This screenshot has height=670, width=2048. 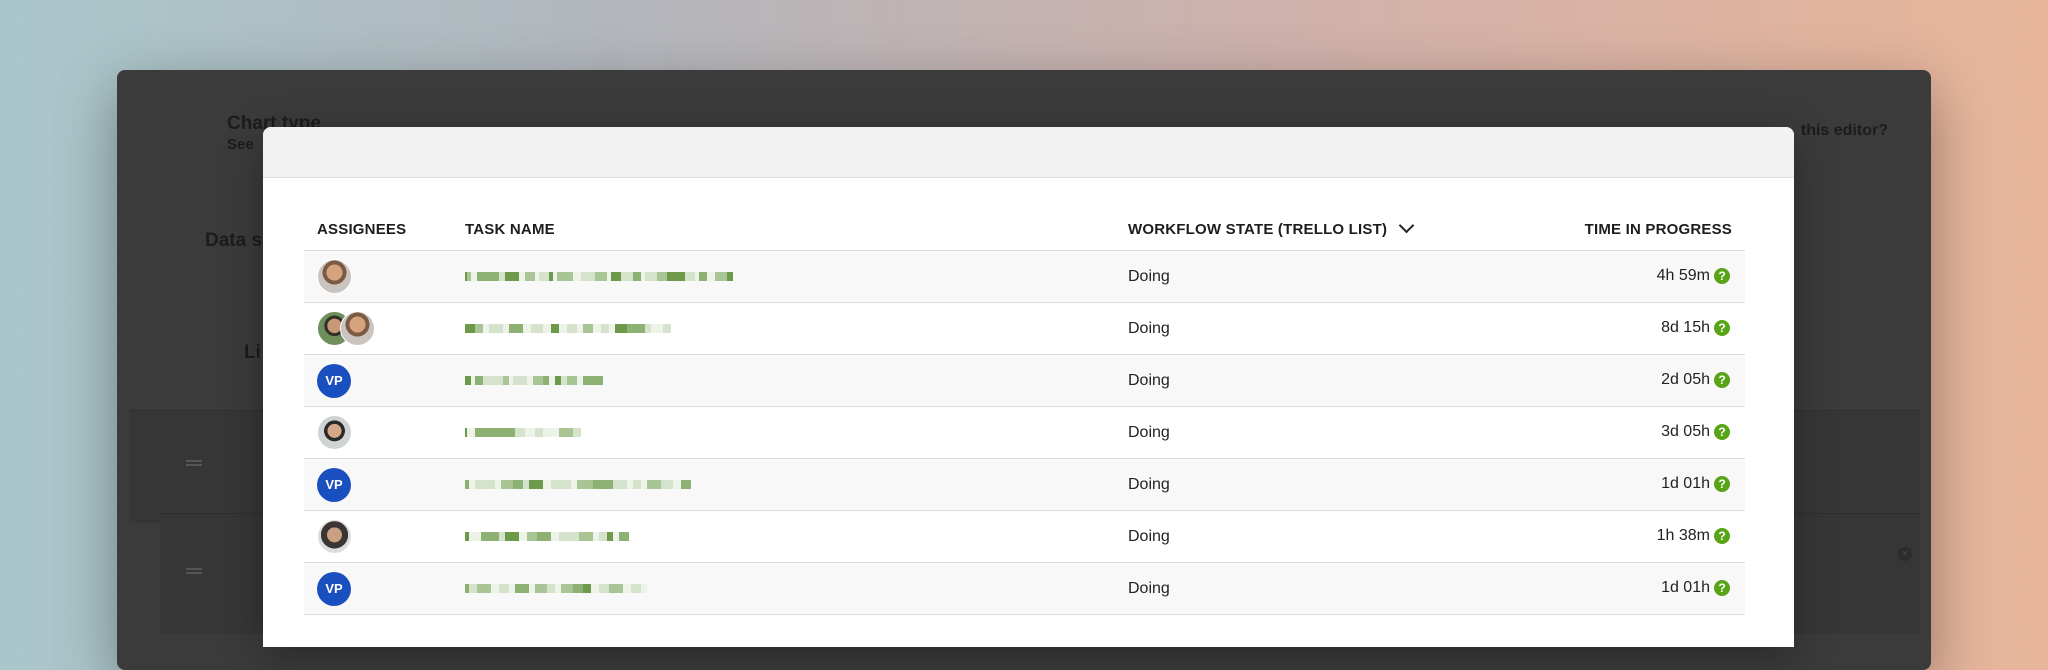 What do you see at coordinates (1905, 554) in the screenshot?
I see `close-icon: ×` at bounding box center [1905, 554].